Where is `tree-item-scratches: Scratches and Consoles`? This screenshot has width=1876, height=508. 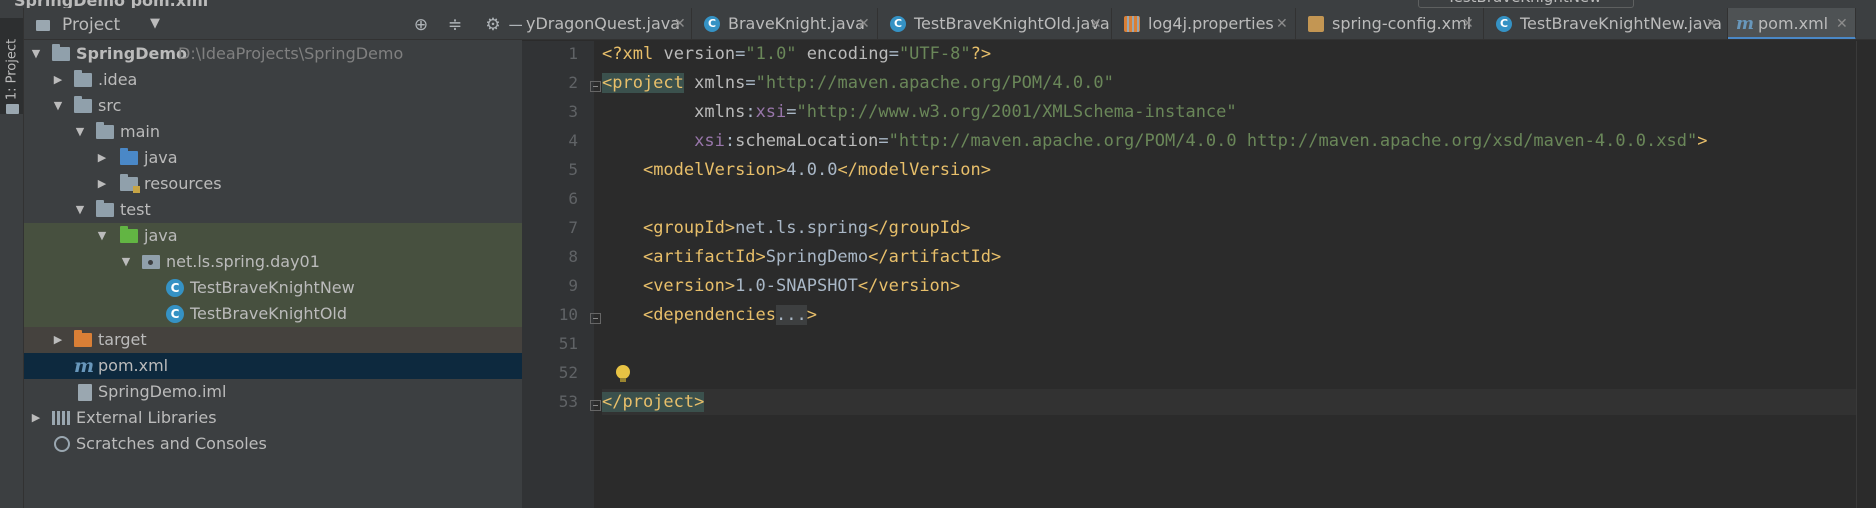
tree-item-scratches: Scratches and Consoles is located at coordinates (273, 444).